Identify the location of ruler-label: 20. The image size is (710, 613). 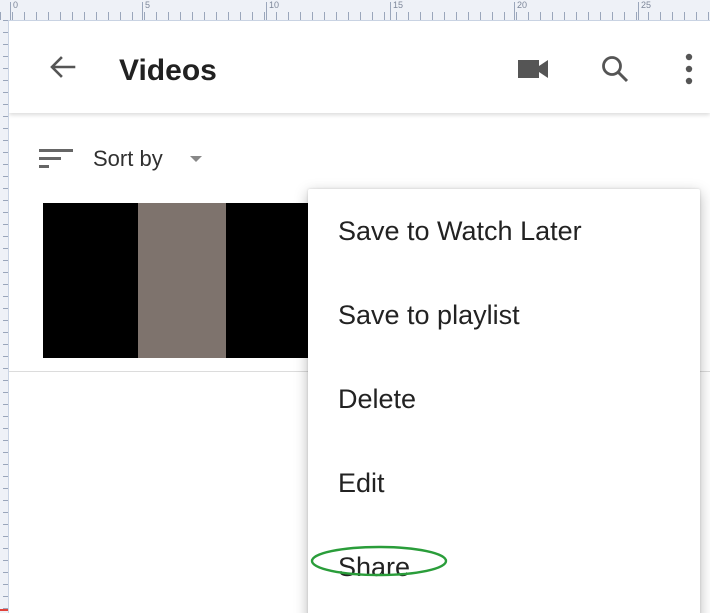
(522, 5).